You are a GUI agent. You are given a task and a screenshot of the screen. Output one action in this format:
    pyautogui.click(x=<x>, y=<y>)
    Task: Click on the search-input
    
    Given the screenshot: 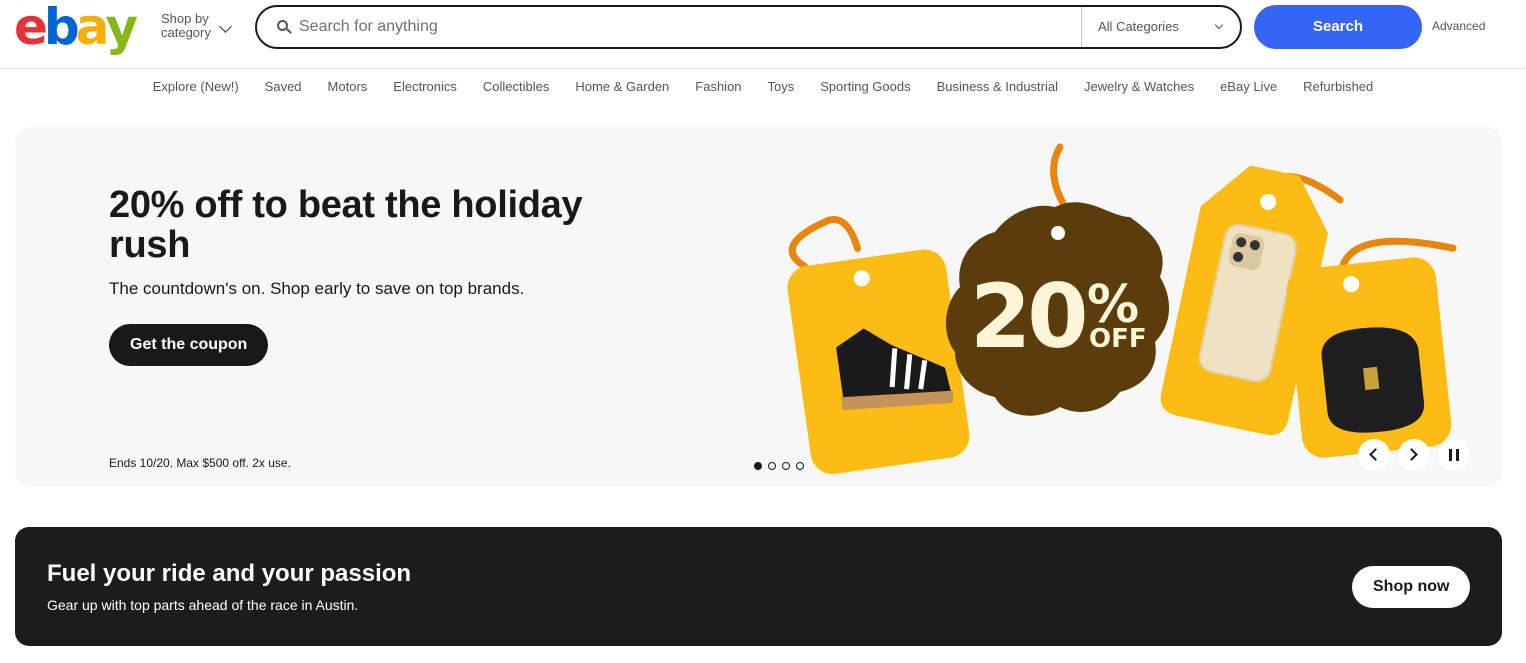 What is the action you would take?
    pyautogui.click(x=689, y=27)
    